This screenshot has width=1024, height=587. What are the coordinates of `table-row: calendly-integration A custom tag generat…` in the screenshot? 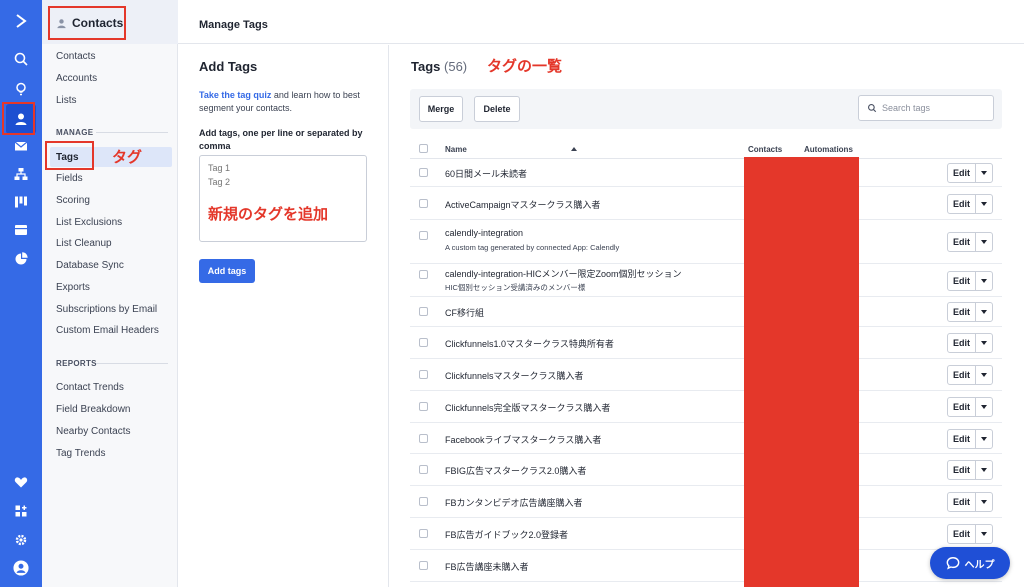 It's located at (706, 242).